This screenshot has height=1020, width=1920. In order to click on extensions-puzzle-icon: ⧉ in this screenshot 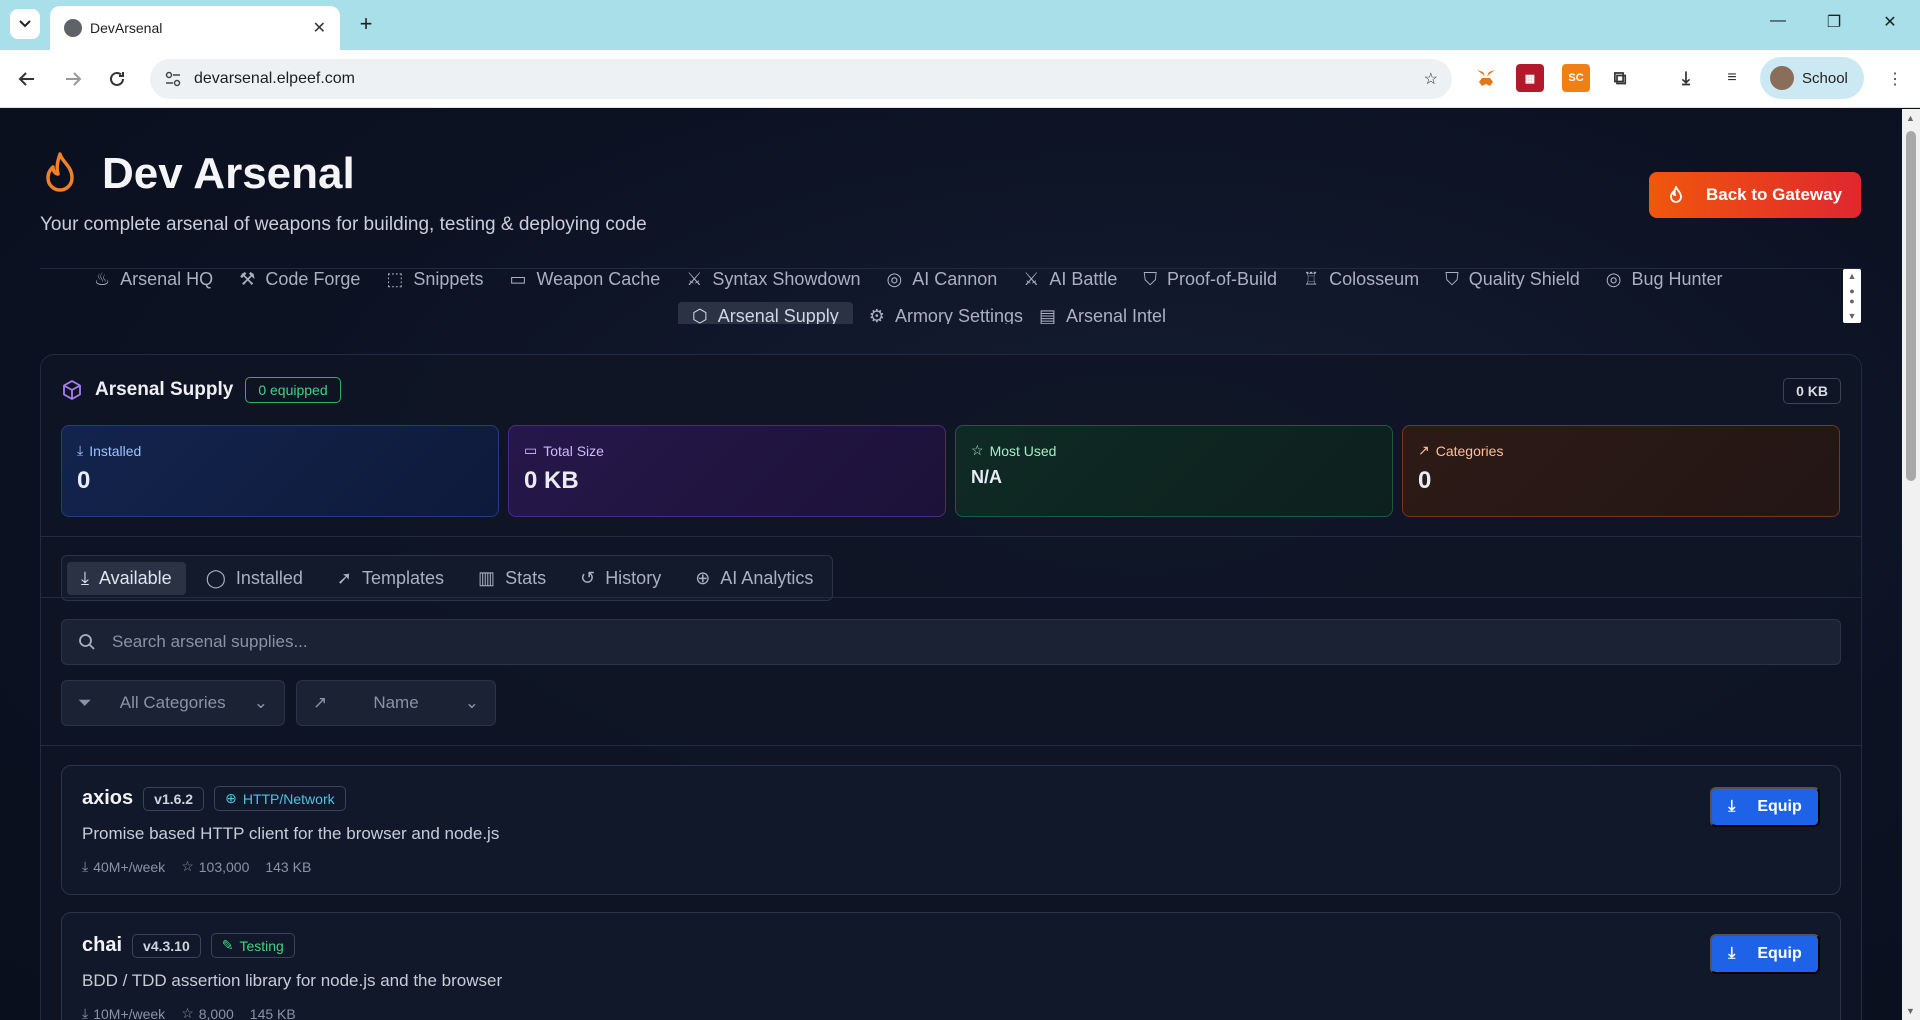, I will do `click(1620, 78)`.